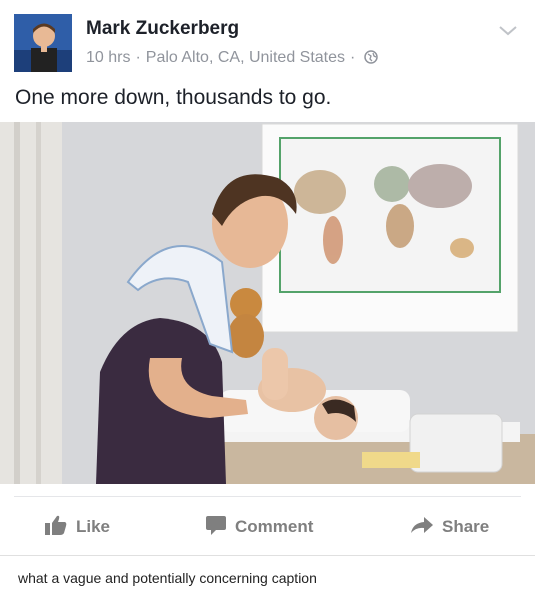  What do you see at coordinates (508, 31) in the screenshot?
I see `chevron-down-icon` at bounding box center [508, 31].